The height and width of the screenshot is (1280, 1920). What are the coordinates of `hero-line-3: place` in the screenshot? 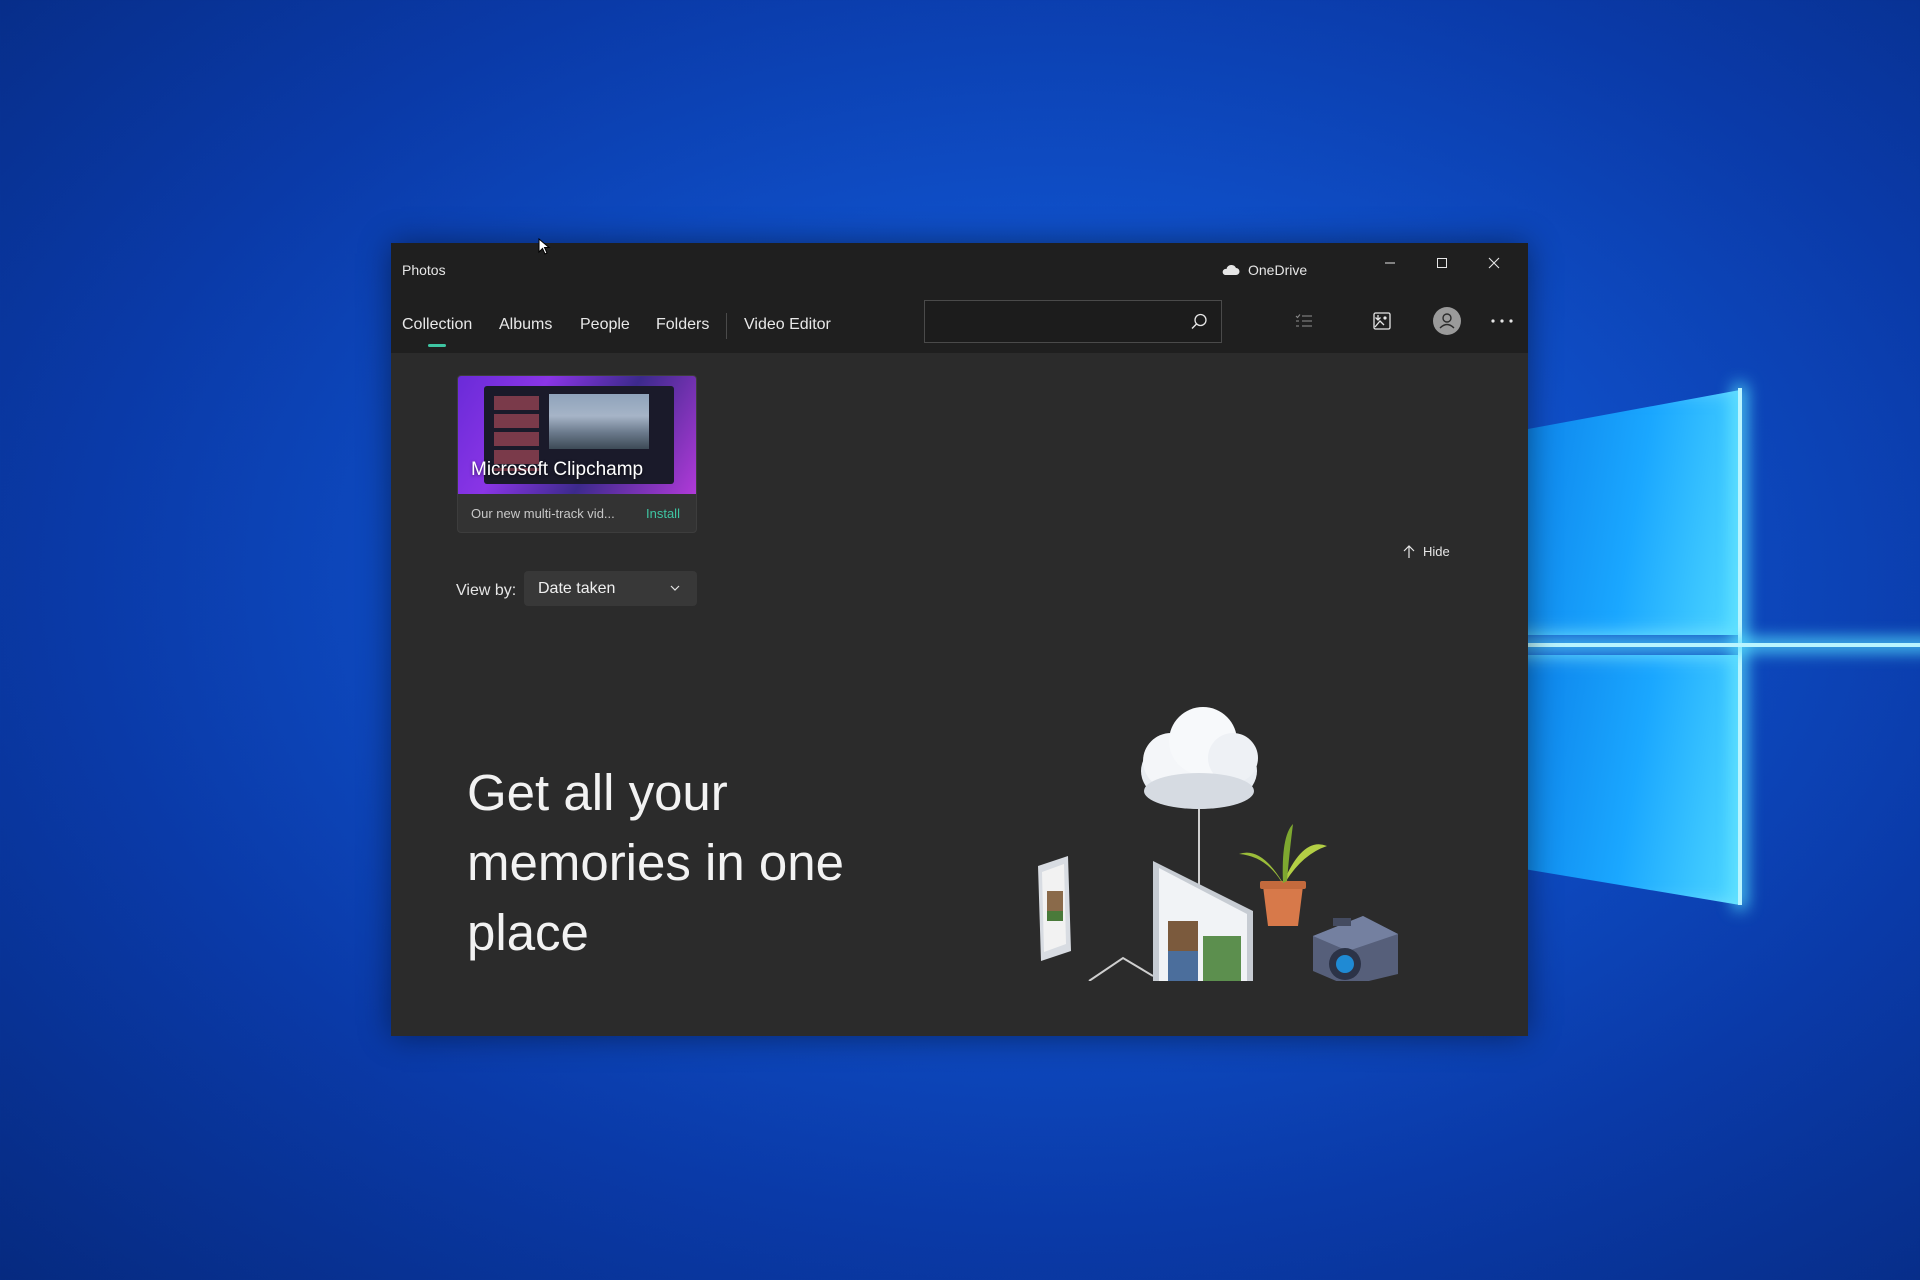 It's located at (528, 932).